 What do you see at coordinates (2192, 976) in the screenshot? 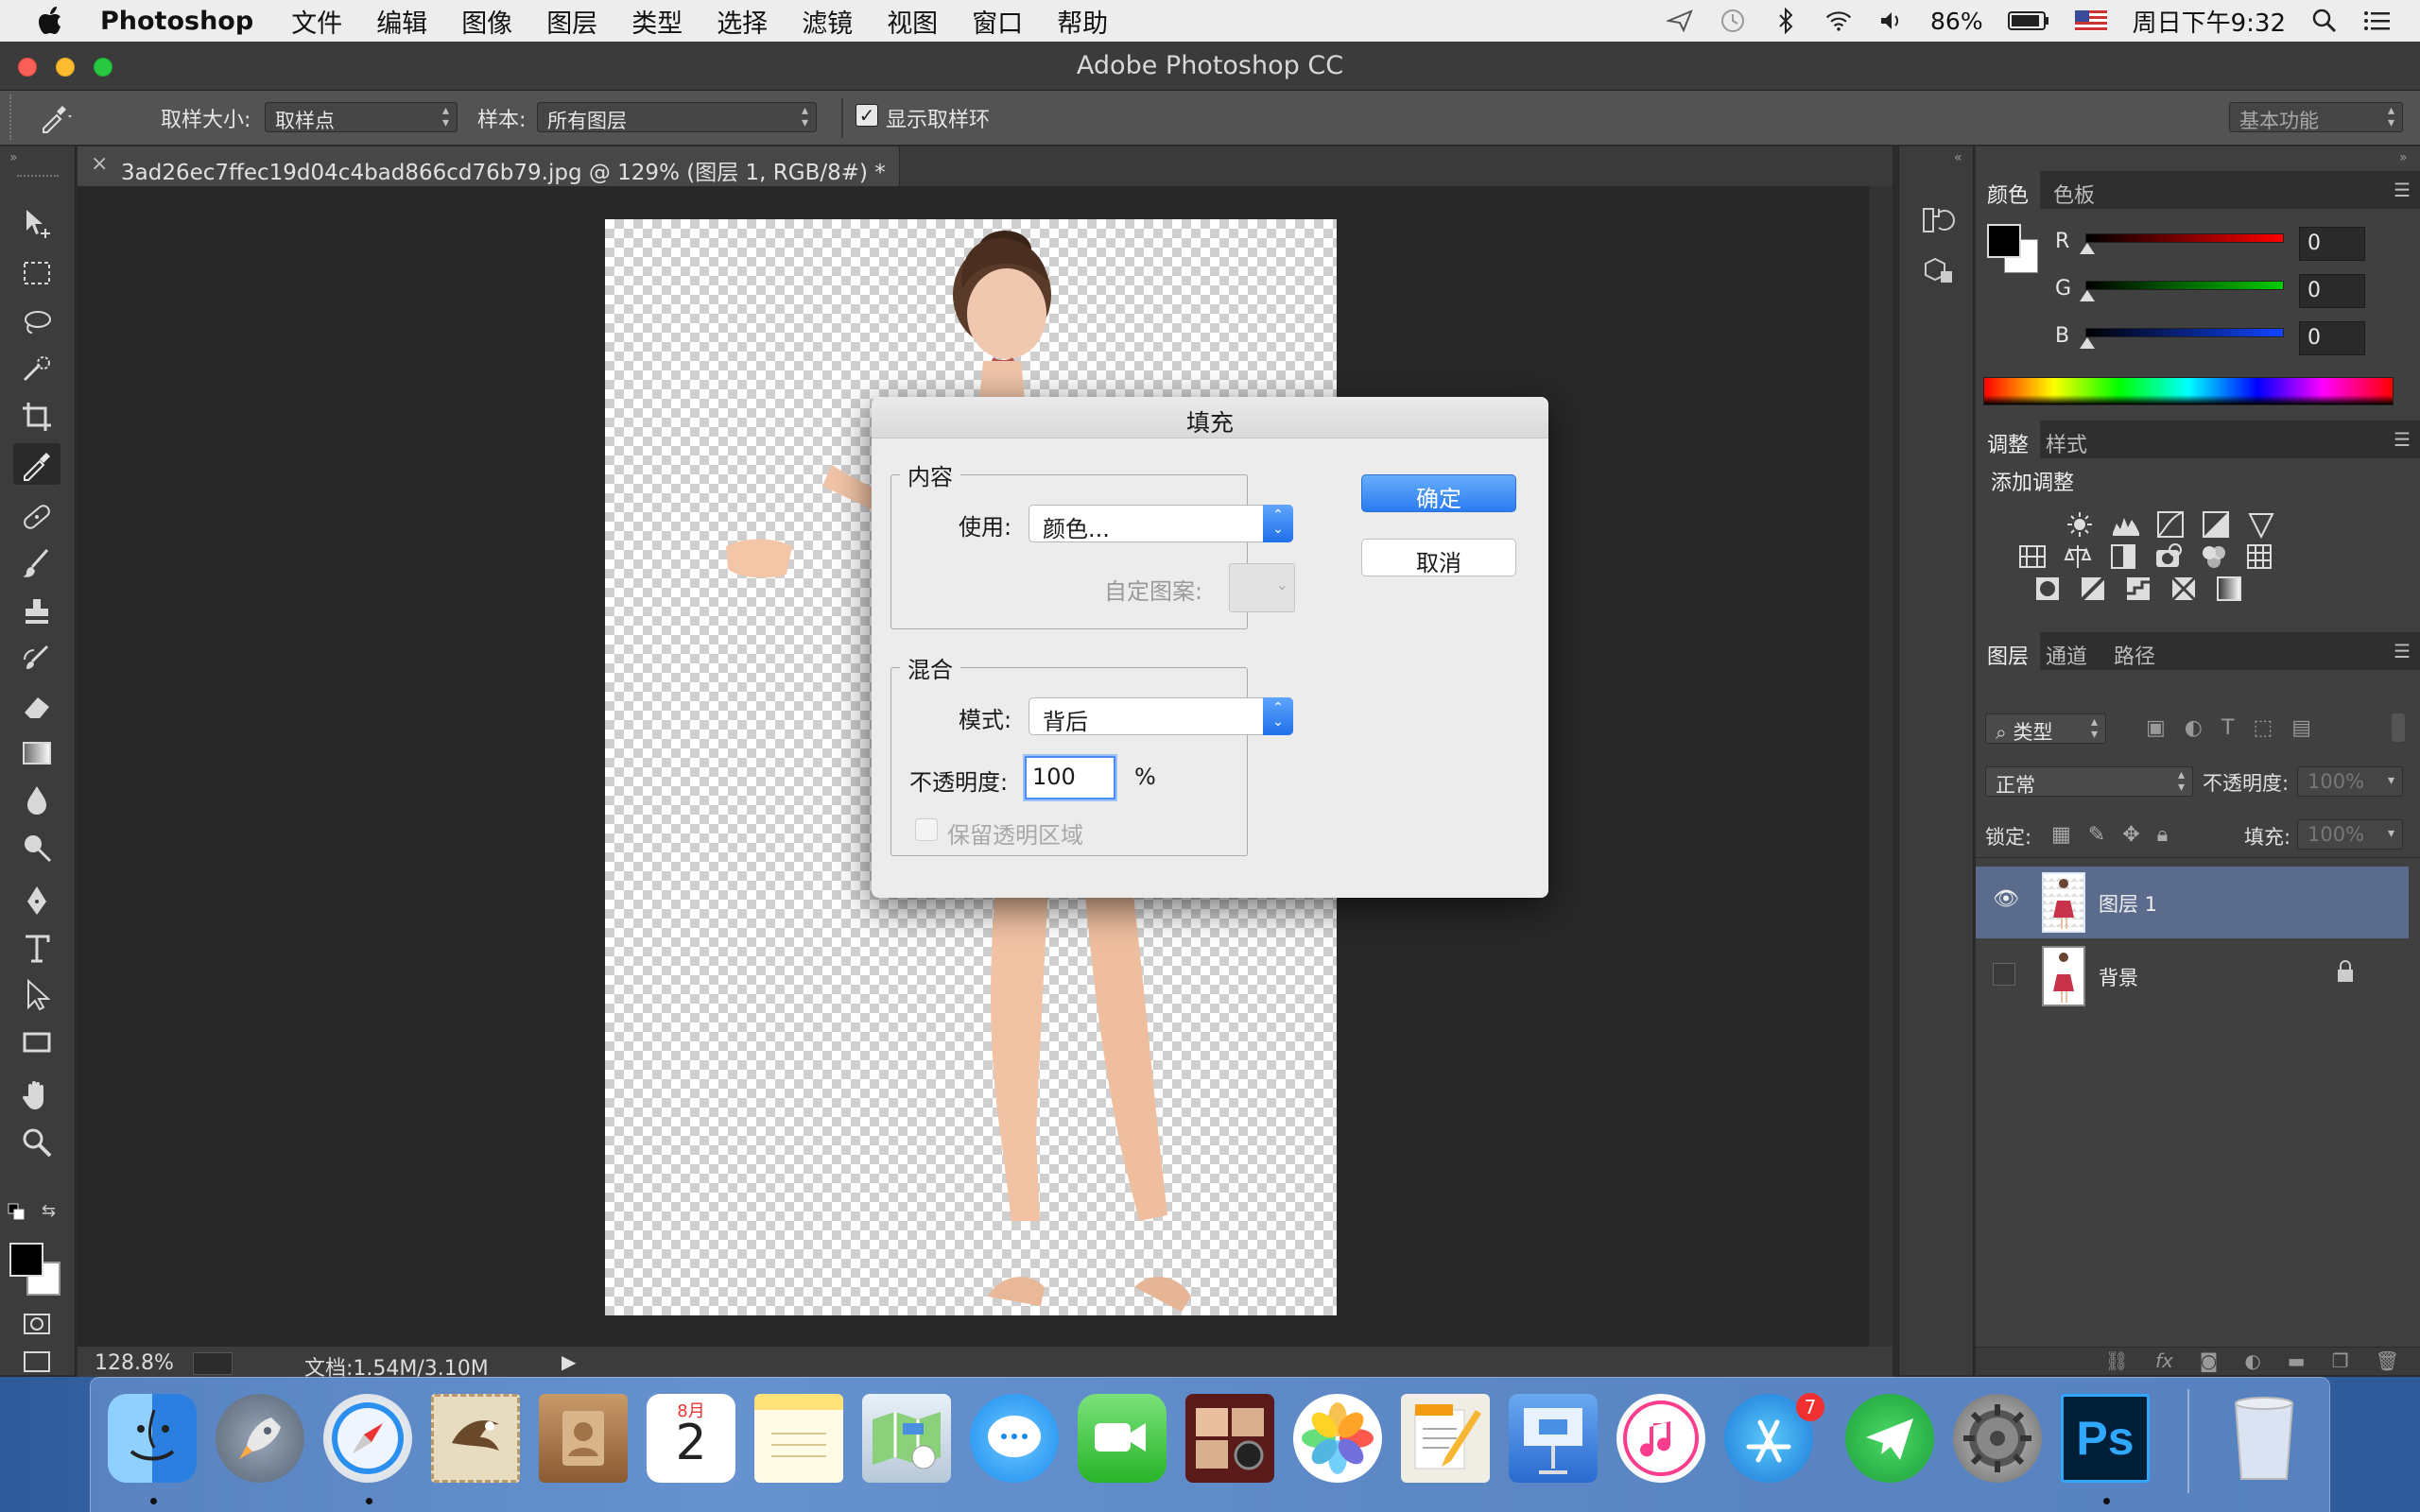
I see `layer-row-background: 背景` at bounding box center [2192, 976].